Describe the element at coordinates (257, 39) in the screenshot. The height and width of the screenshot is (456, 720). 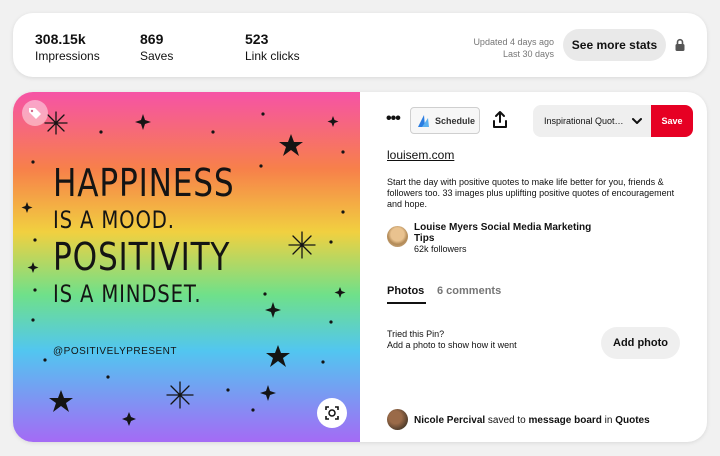
I see `link-clicks-value: 523` at that location.